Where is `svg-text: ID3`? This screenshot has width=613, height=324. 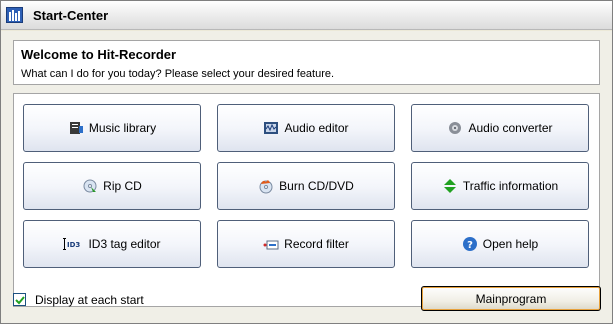
svg-text: ID3 is located at coordinates (73, 245).